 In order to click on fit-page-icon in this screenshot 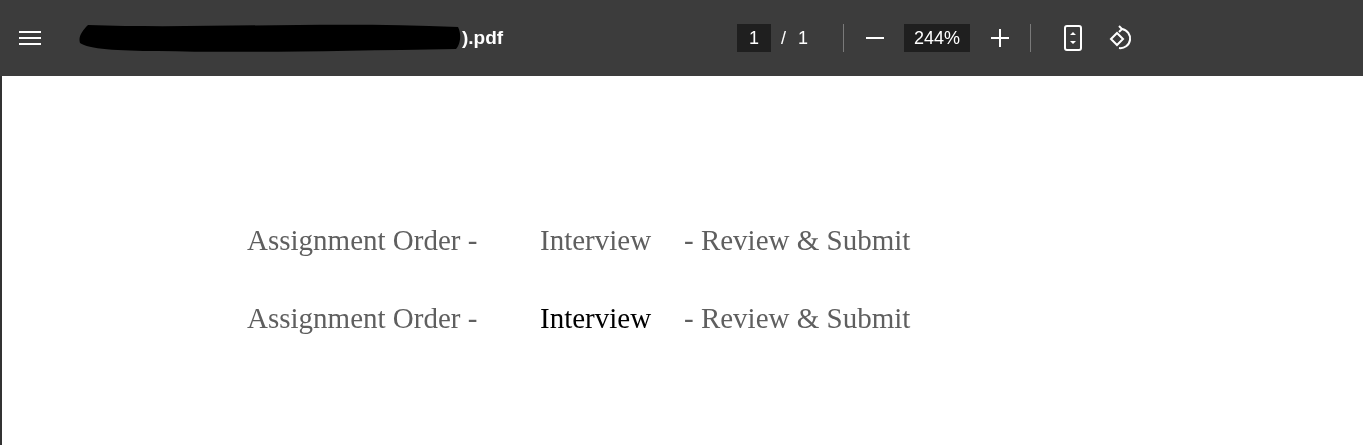, I will do `click(1073, 38)`.